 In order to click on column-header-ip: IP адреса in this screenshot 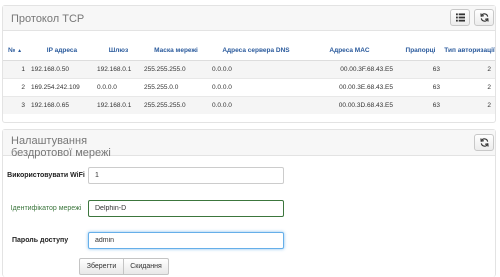, I will do `click(62, 51)`.